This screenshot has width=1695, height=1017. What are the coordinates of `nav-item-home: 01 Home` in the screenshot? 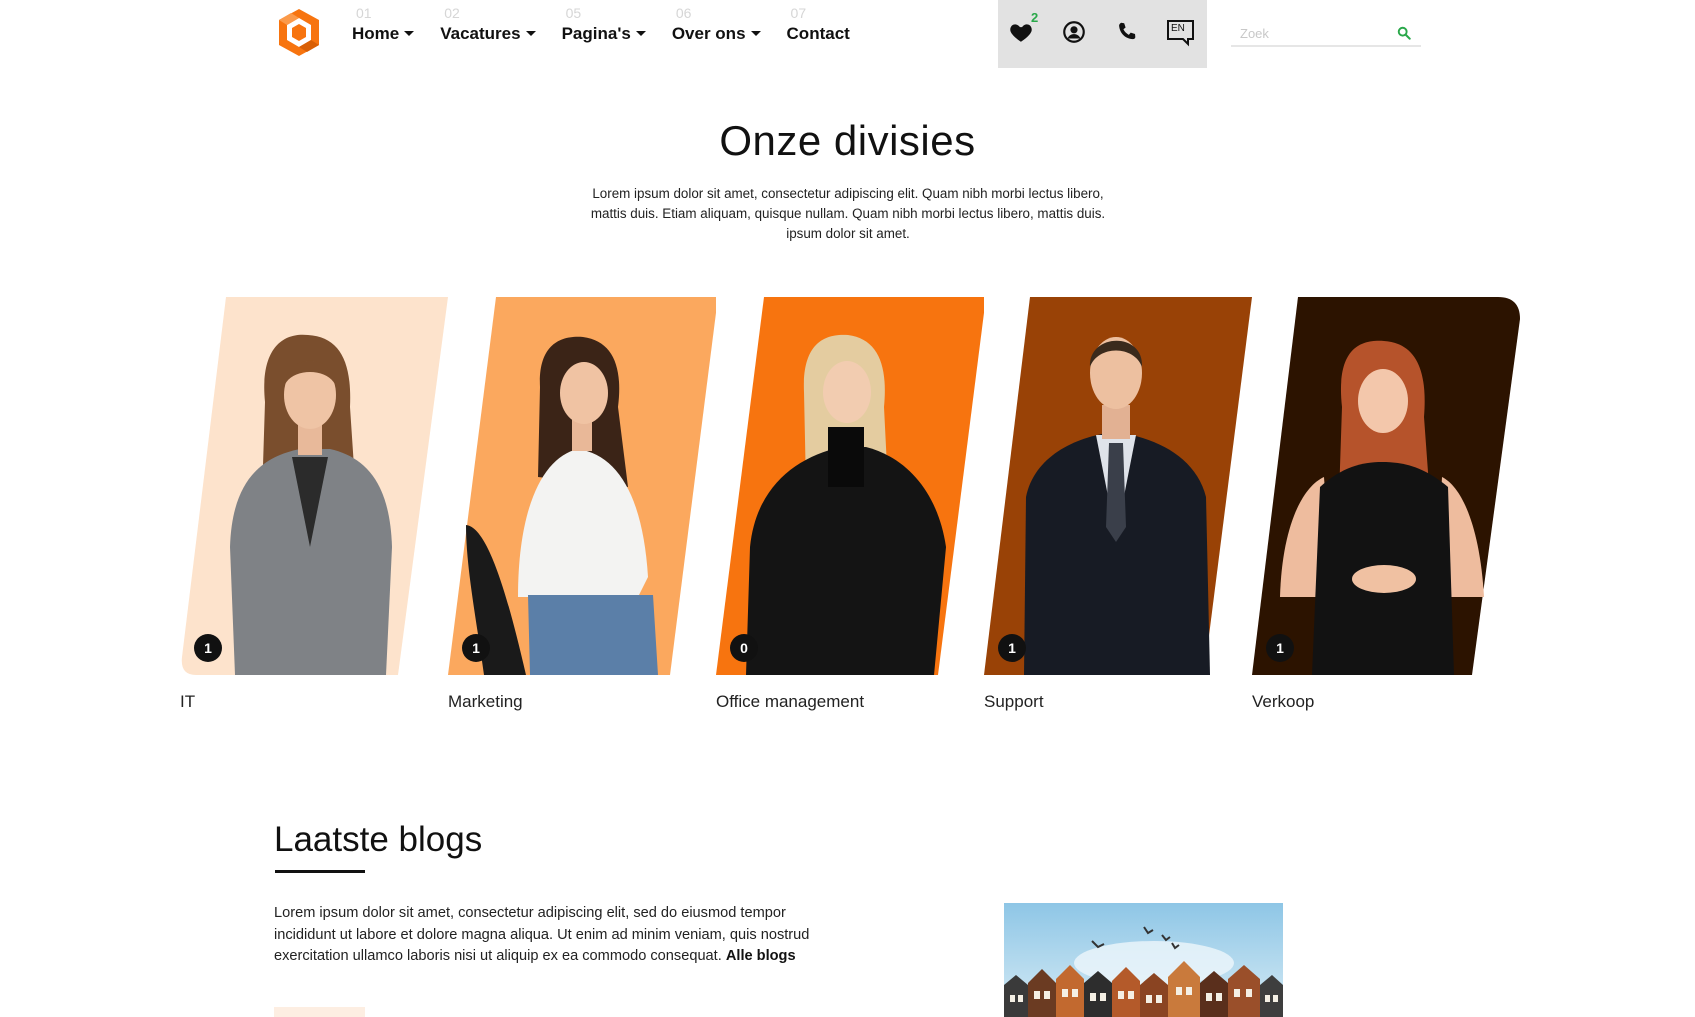 It's located at (383, 22).